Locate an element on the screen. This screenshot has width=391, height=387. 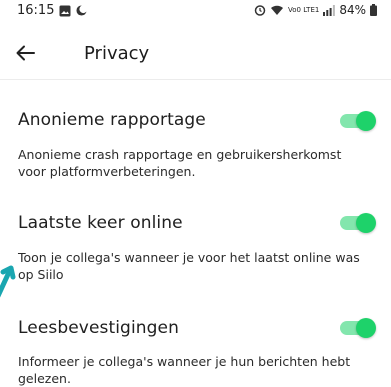
setting-title: Laatste keer online is located at coordinates (100, 223).